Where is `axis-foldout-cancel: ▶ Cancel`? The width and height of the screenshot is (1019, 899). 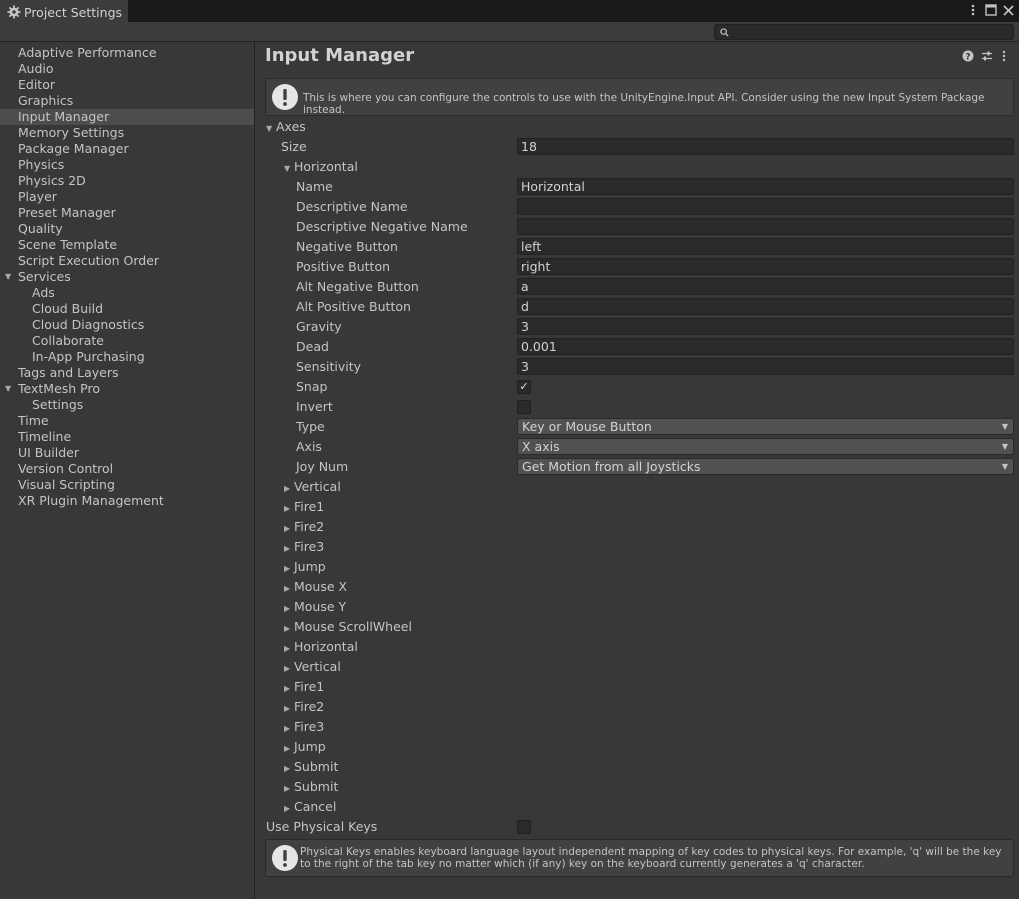 axis-foldout-cancel: ▶ Cancel is located at coordinates (310, 807).